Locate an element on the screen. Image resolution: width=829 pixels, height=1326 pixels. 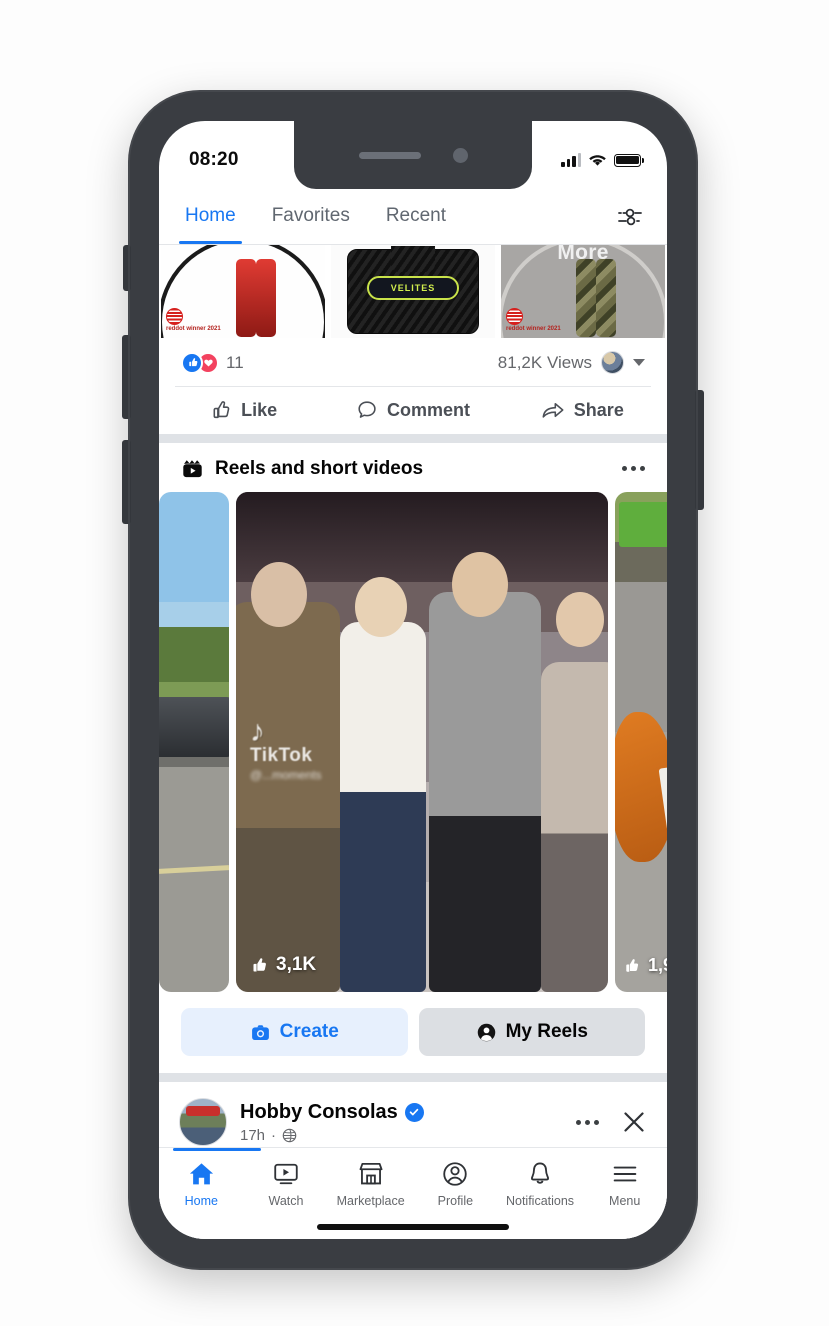
views-summary: 81,2K Views is located at coordinates (571, 362).